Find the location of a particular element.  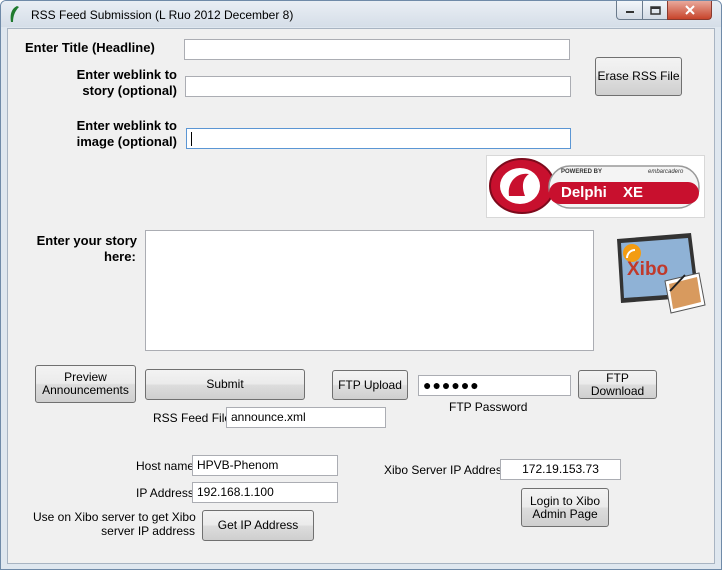

host-name-label: Host name is located at coordinates (165, 466).